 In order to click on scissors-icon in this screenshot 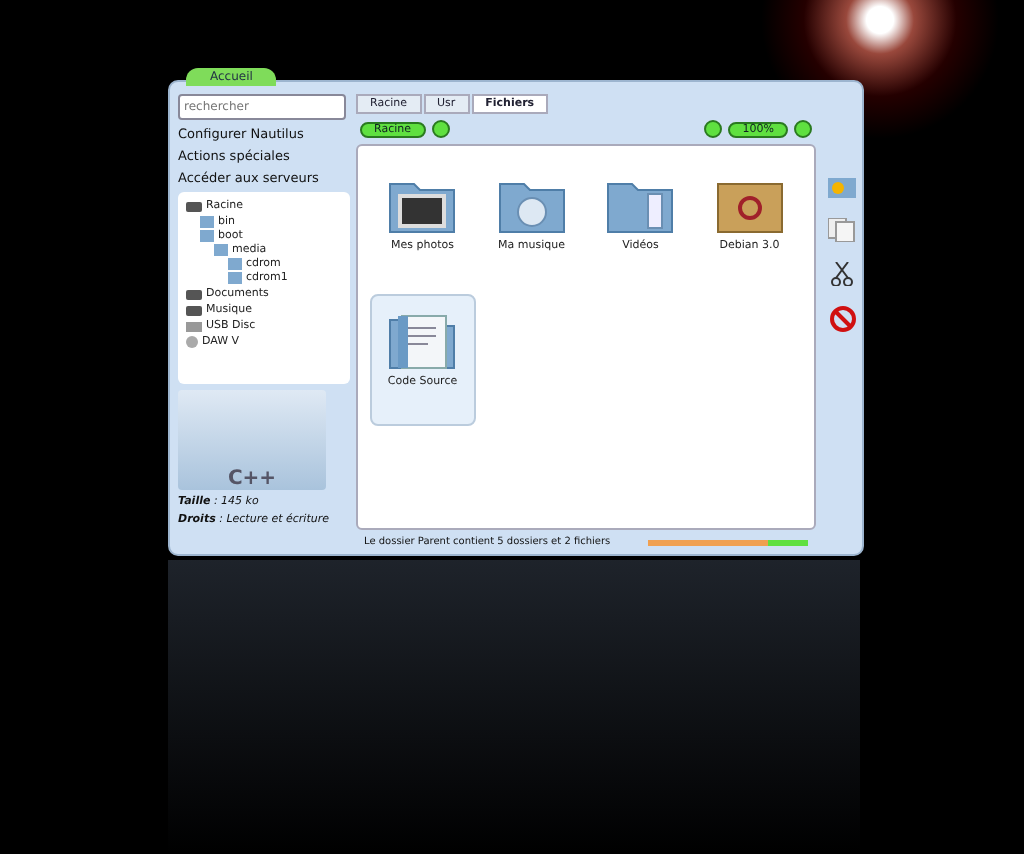, I will do `click(842, 274)`.